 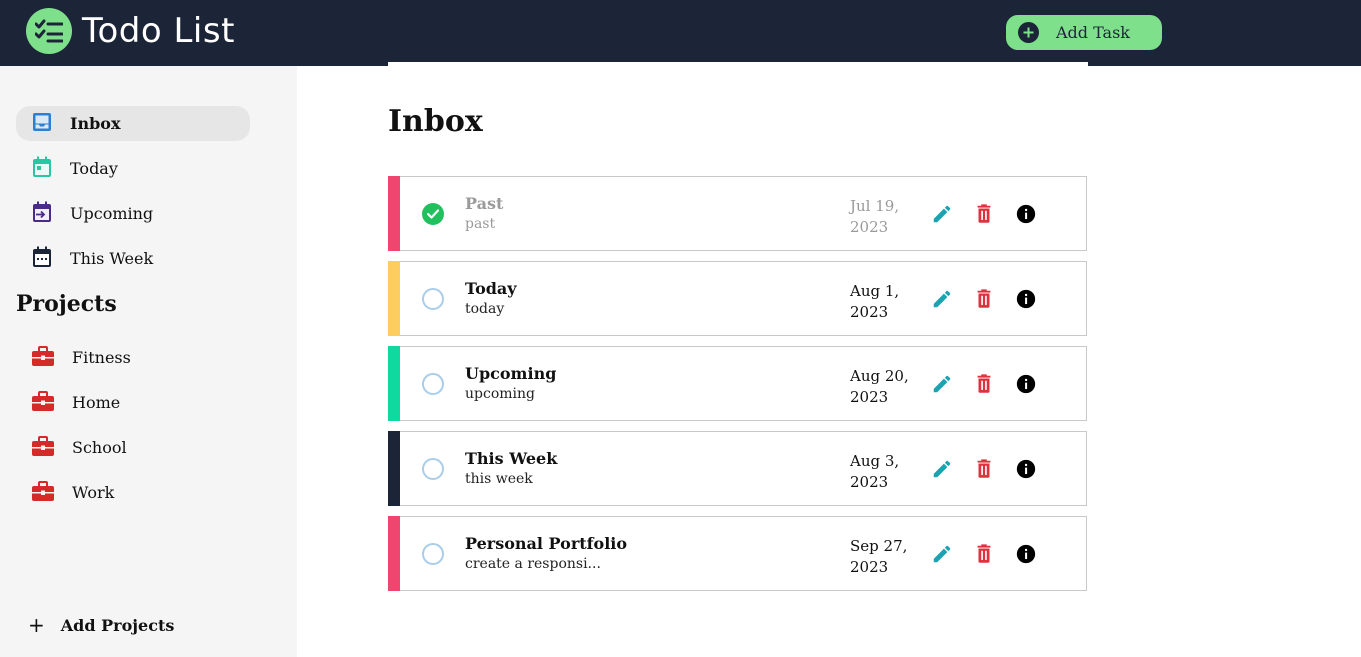 What do you see at coordinates (1093, 32) in the screenshot?
I see `add-task-label: Add Task` at bounding box center [1093, 32].